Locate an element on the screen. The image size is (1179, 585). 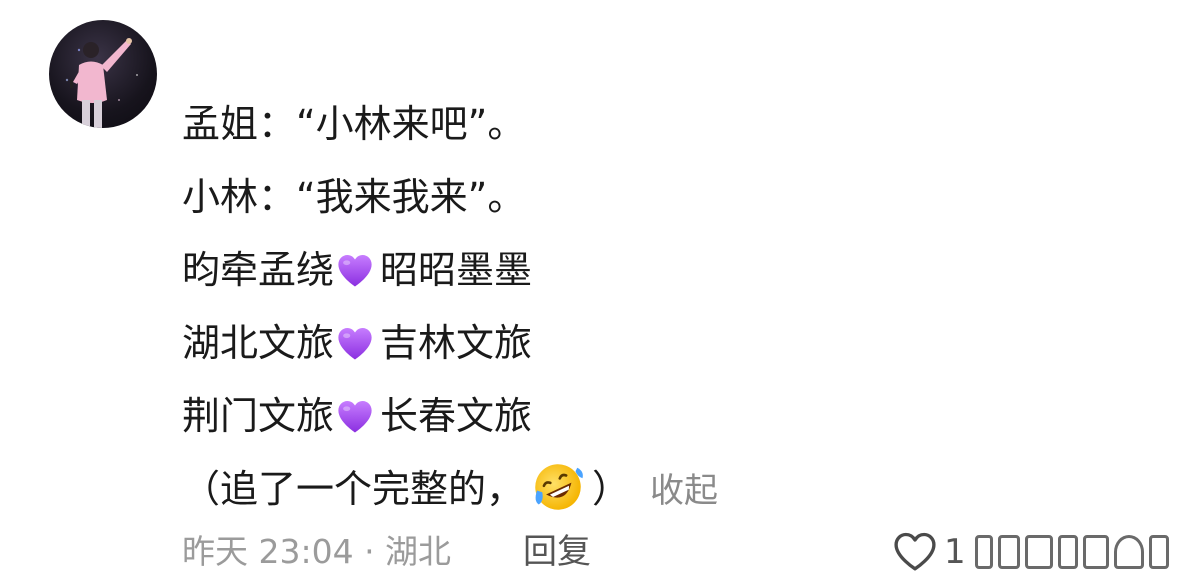
comment-line-last: （追了一个完整的， ） 收起 is located at coordinates (632, 489).